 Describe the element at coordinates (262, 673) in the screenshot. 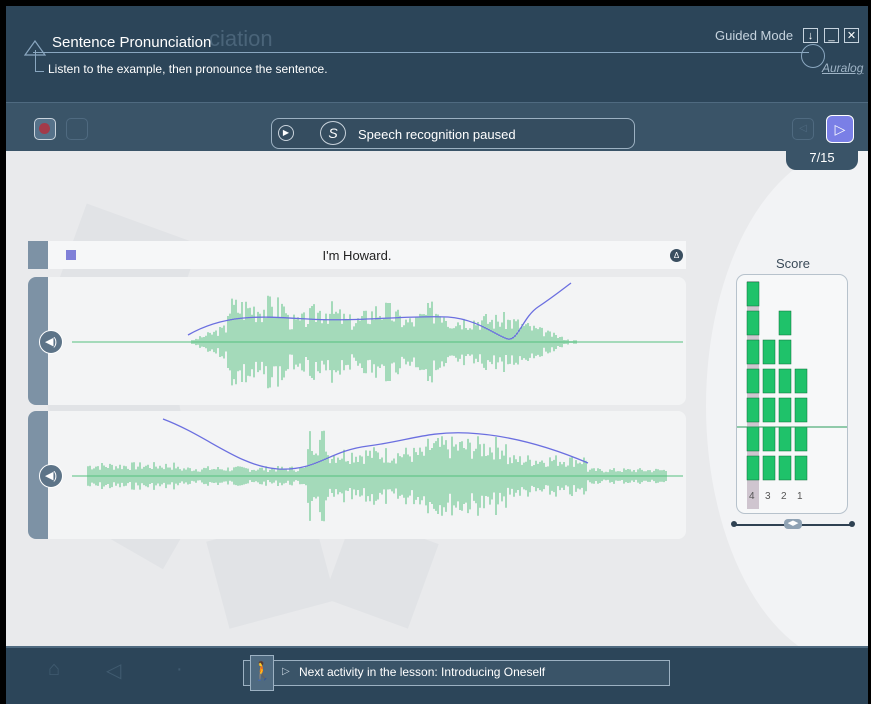

I see `walking-person-icon: 🚶` at that location.